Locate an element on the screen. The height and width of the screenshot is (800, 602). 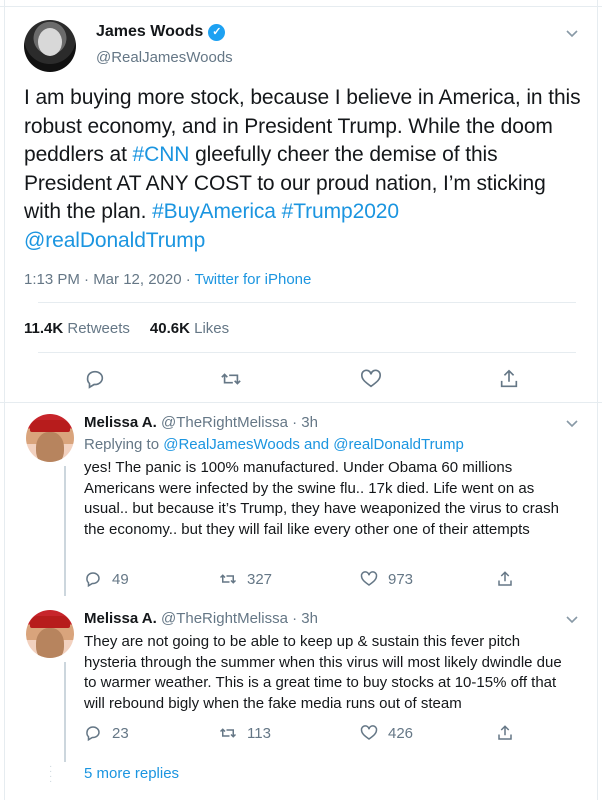
like-button: 973 is located at coordinates (386, 579).